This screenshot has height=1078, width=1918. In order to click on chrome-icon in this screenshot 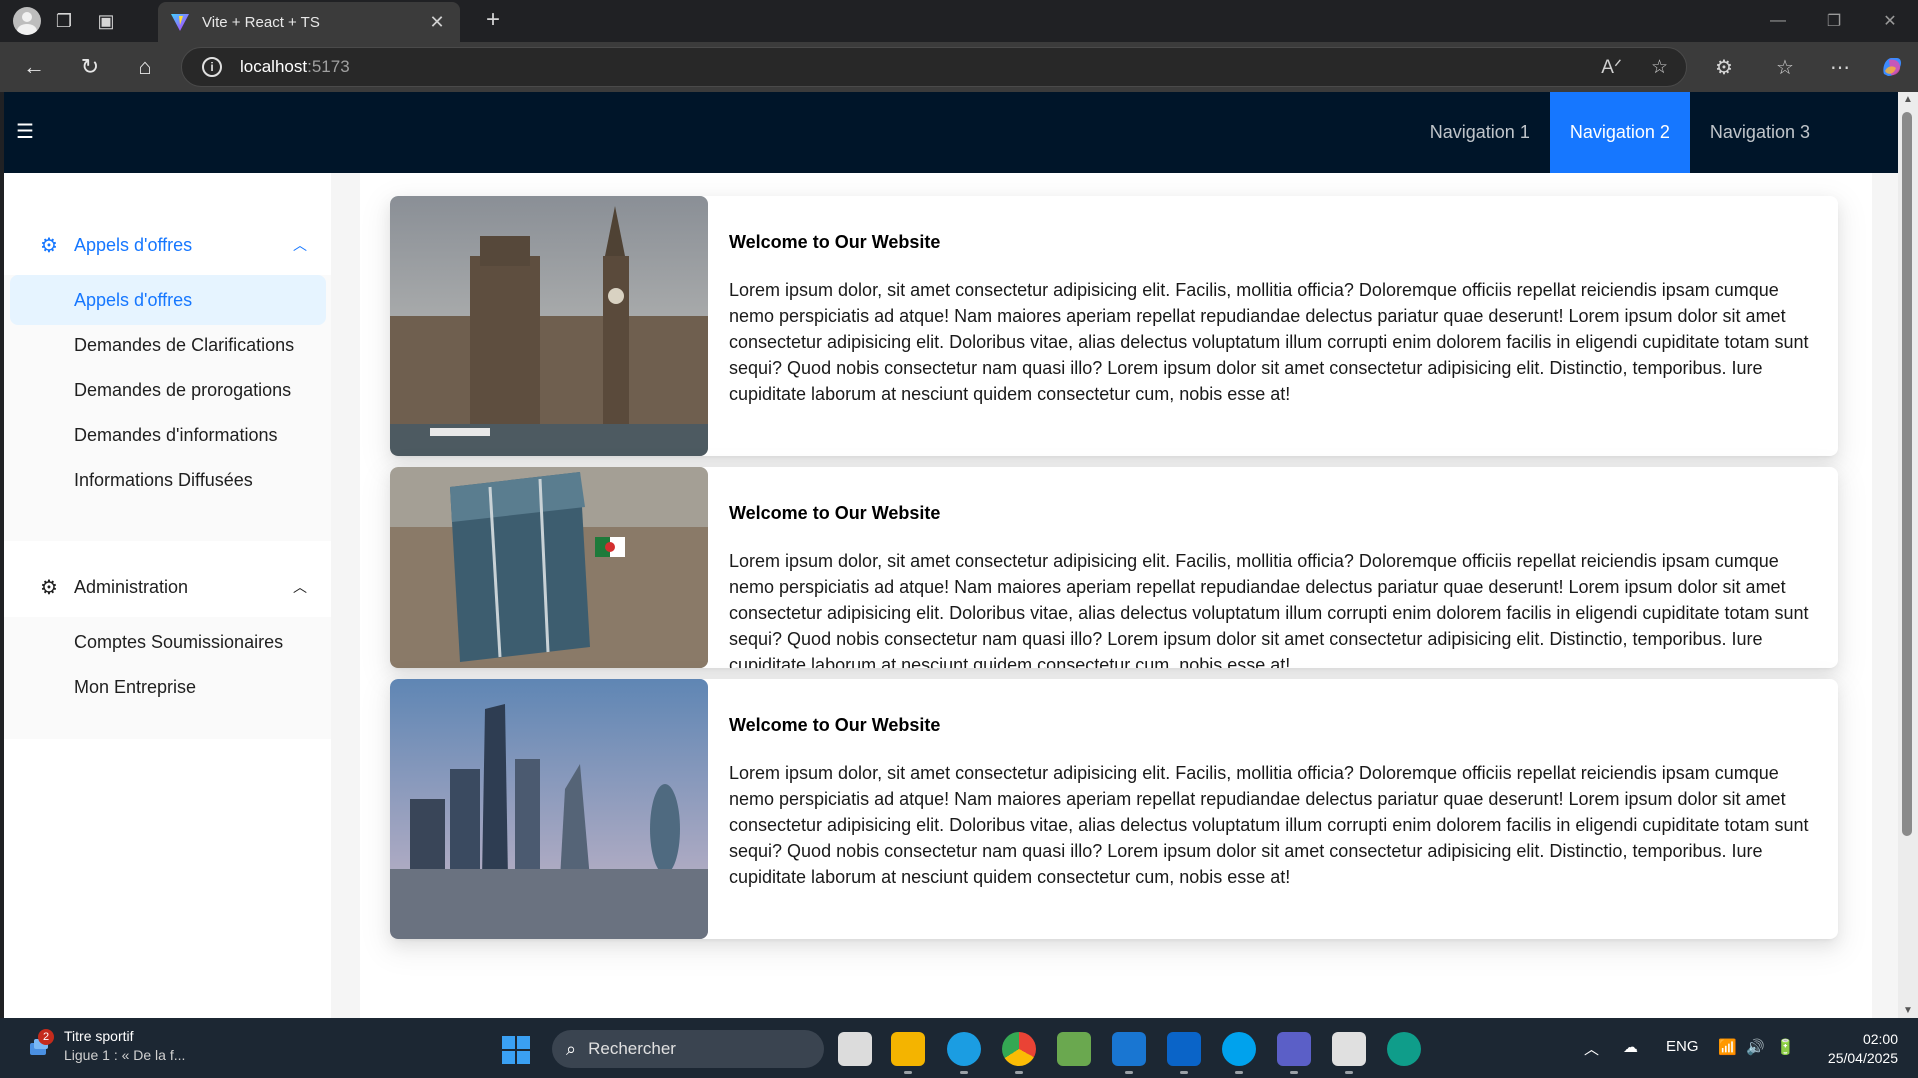, I will do `click(1019, 1053)`.